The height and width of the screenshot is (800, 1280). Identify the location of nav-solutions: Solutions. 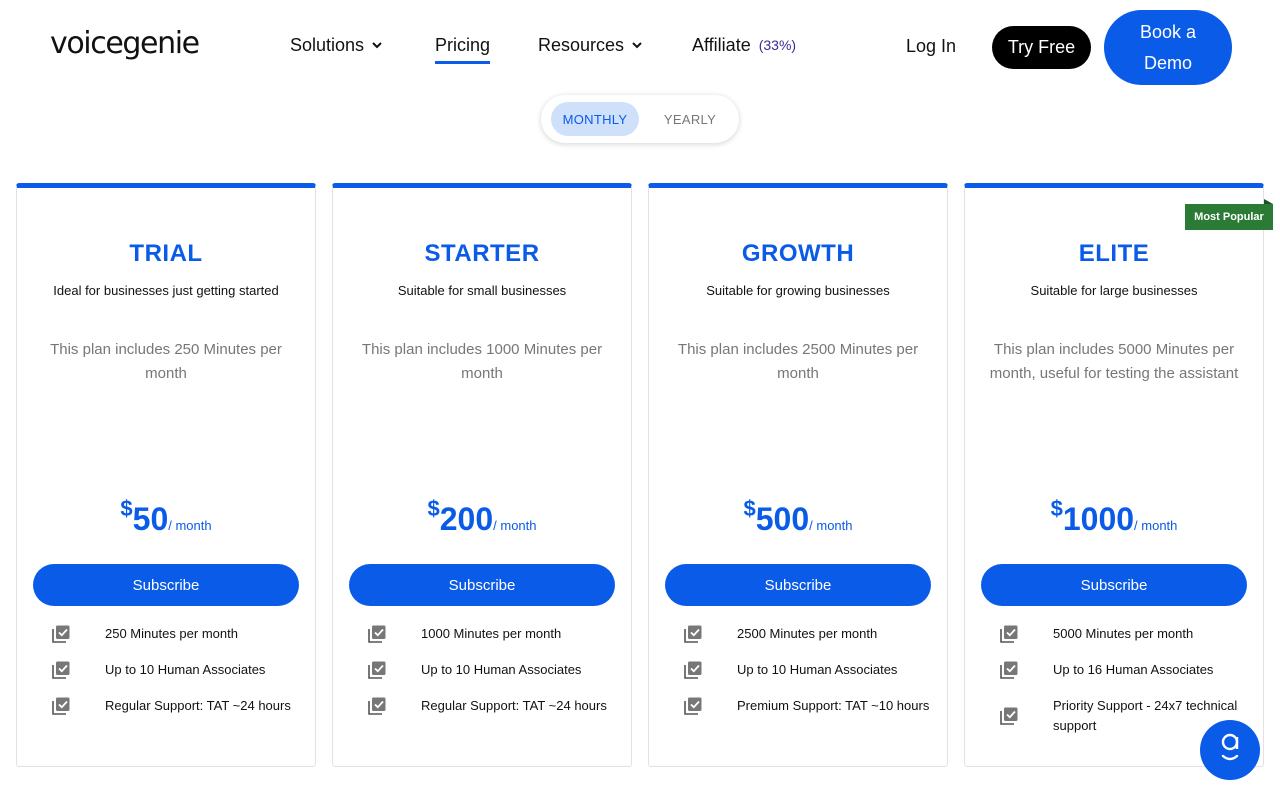
(337, 45).